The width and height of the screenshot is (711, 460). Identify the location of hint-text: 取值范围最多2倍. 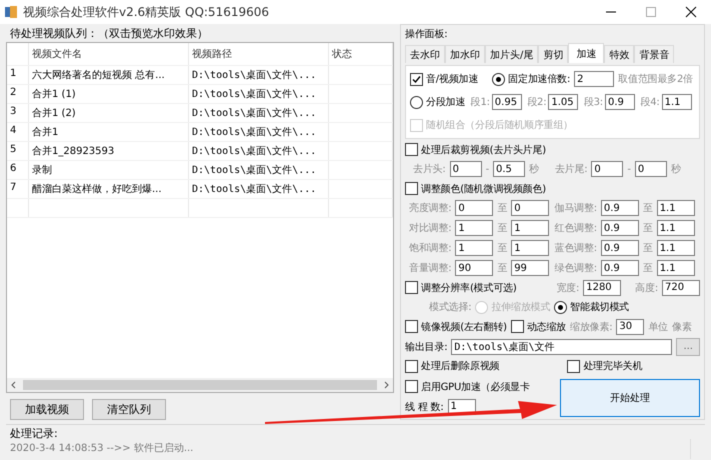
(655, 79).